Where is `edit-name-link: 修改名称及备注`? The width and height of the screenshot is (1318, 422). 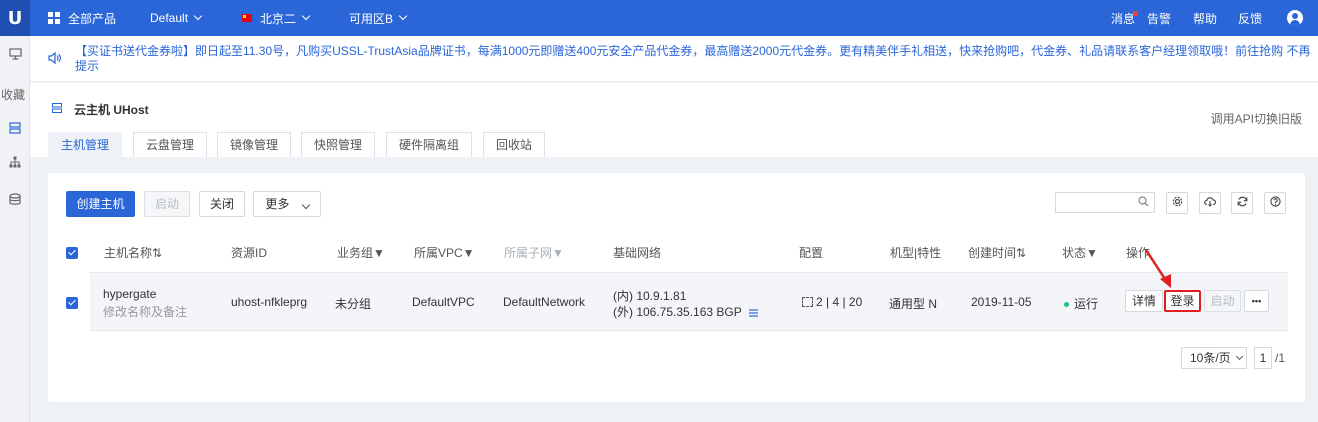
edit-name-link: 修改名称及备注 is located at coordinates (145, 311).